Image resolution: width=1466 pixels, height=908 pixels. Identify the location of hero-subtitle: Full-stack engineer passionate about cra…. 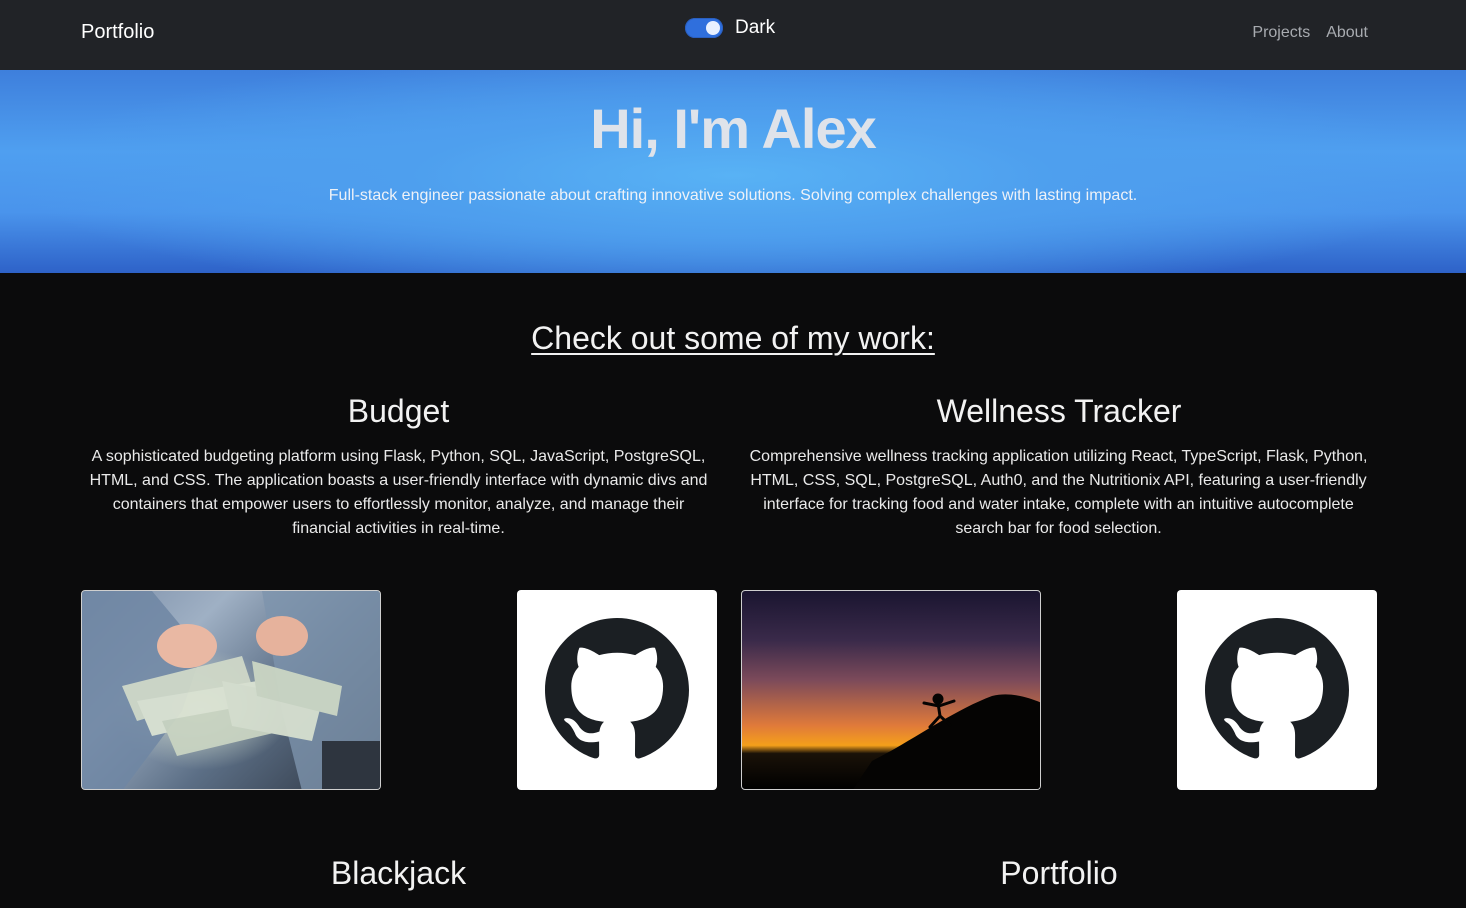
(733, 195).